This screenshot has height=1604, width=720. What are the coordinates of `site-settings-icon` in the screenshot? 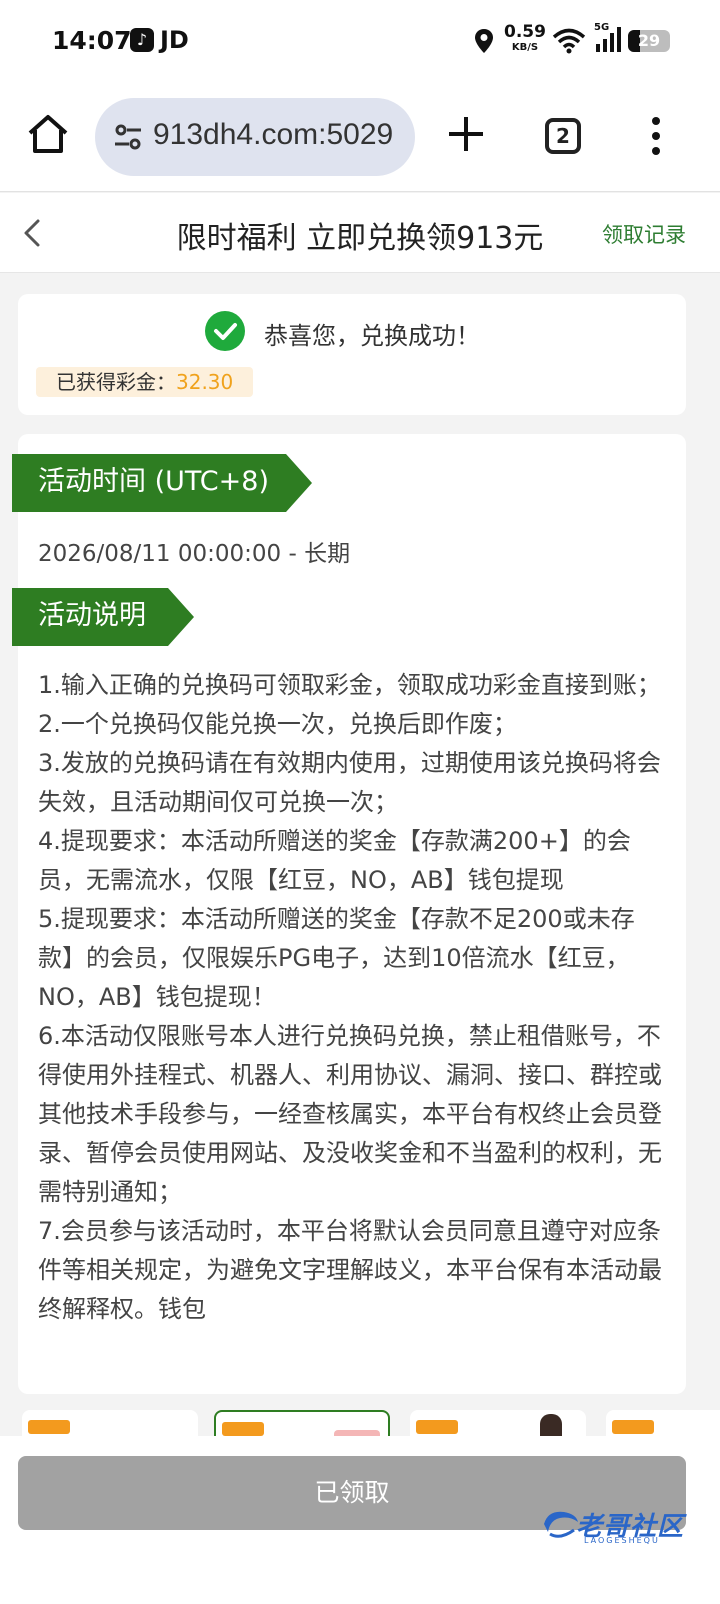 It's located at (128, 137).